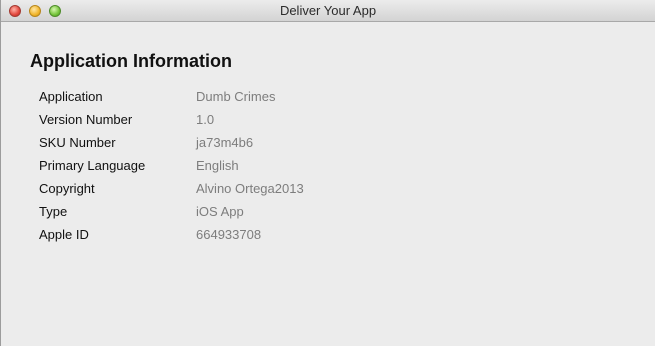  Describe the element at coordinates (236, 96) in the screenshot. I see `info-value: Dumb Crimes` at that location.